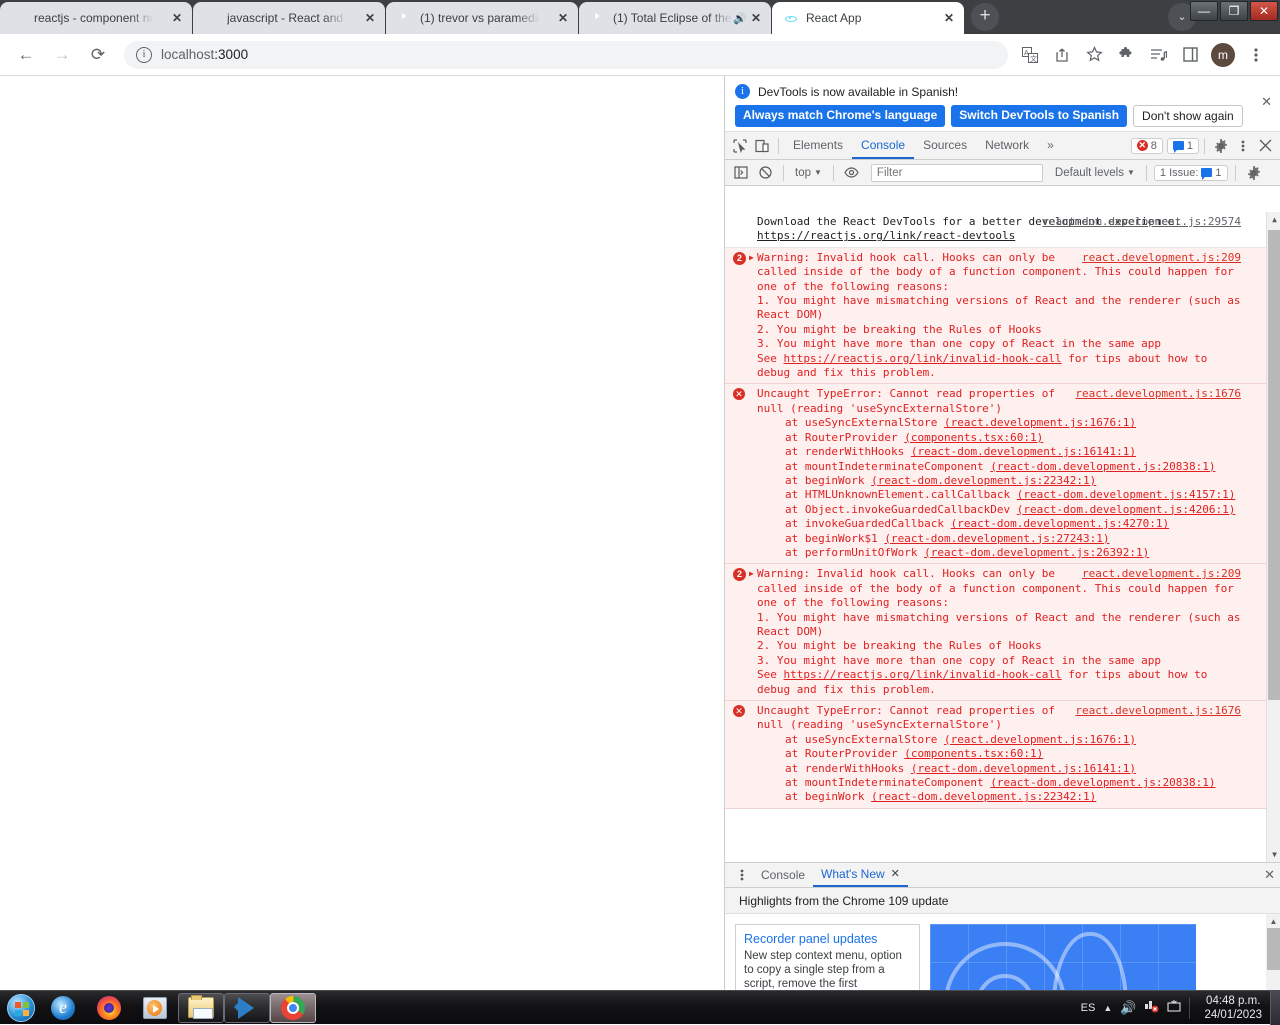  I want to click on stack-frame-location: (react-dom.development.js:4157:1), so click(1126, 494).